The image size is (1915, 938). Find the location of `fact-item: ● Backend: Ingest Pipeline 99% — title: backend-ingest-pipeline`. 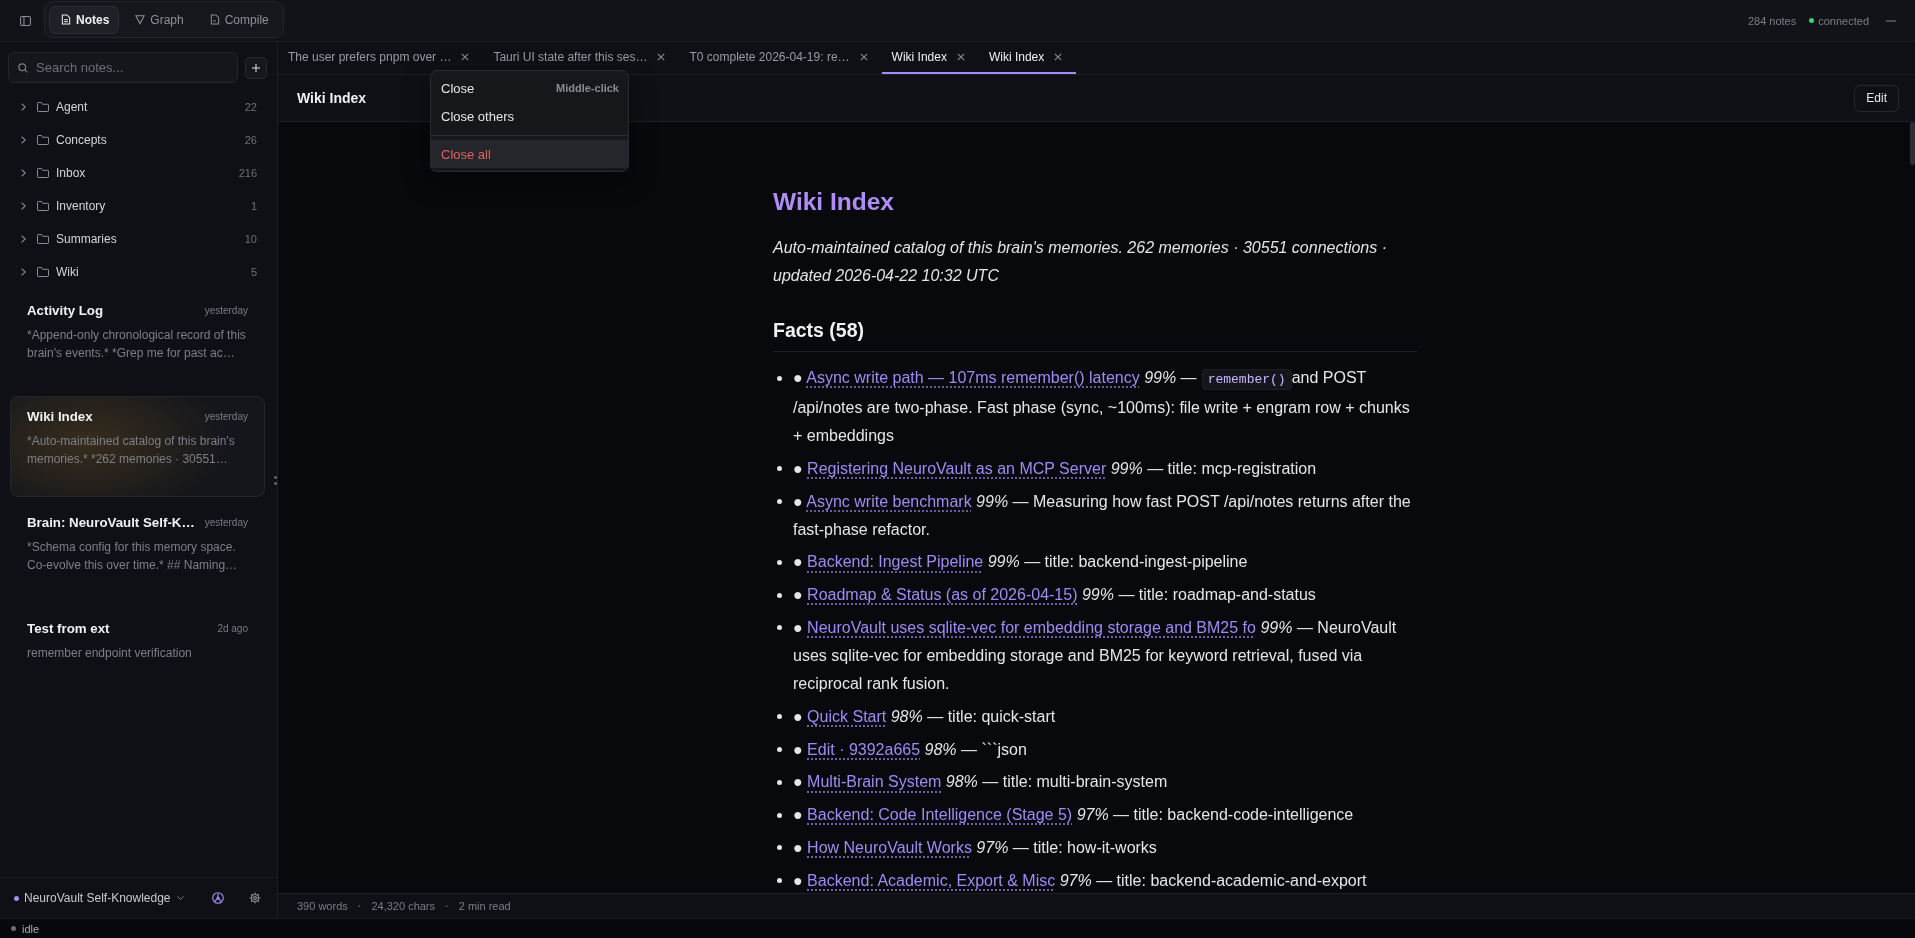

fact-item: ● Backend: Ingest Pipeline 99% — title: backend-ingest-pipeline is located at coordinates (1021, 562).